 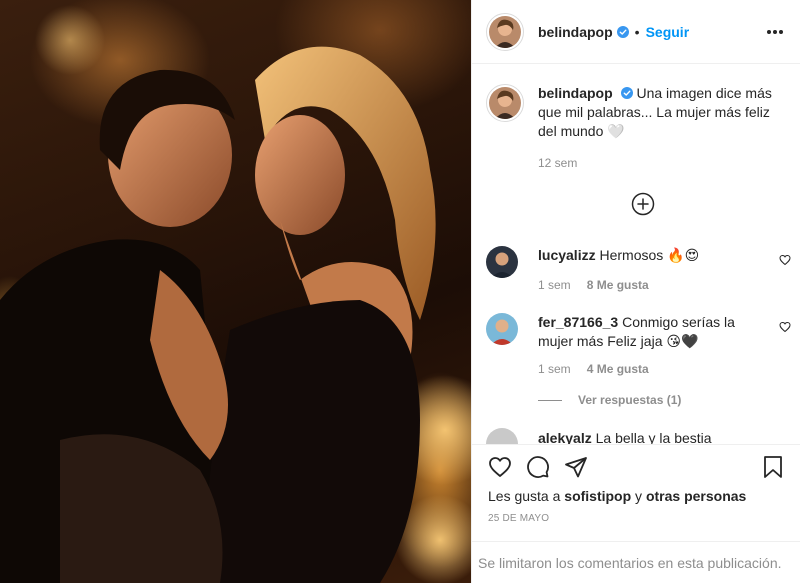 What do you see at coordinates (649, 255) in the screenshot?
I see `comment-text: Hermosos 🔥😍` at bounding box center [649, 255].